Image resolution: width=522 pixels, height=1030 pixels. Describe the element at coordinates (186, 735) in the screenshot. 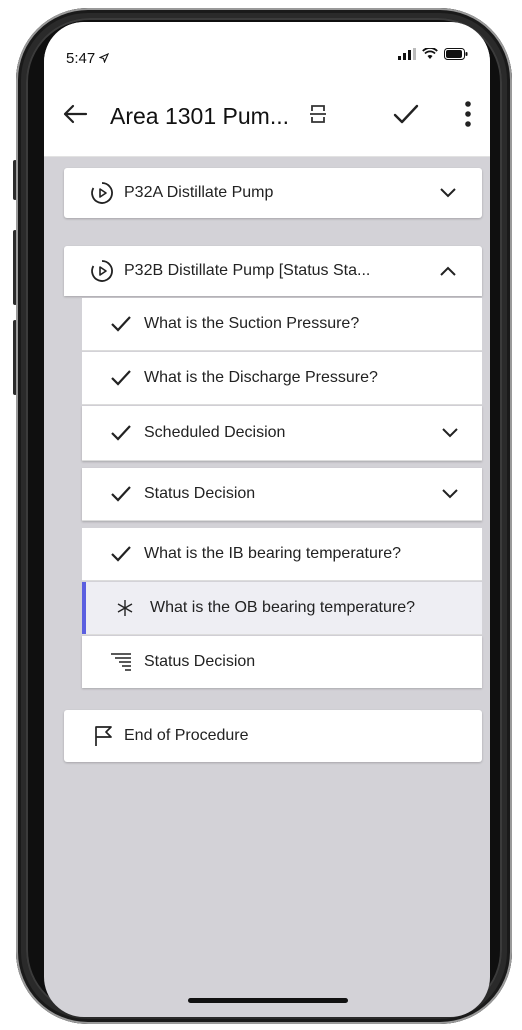

I see `end-label: End of Procedure` at that location.